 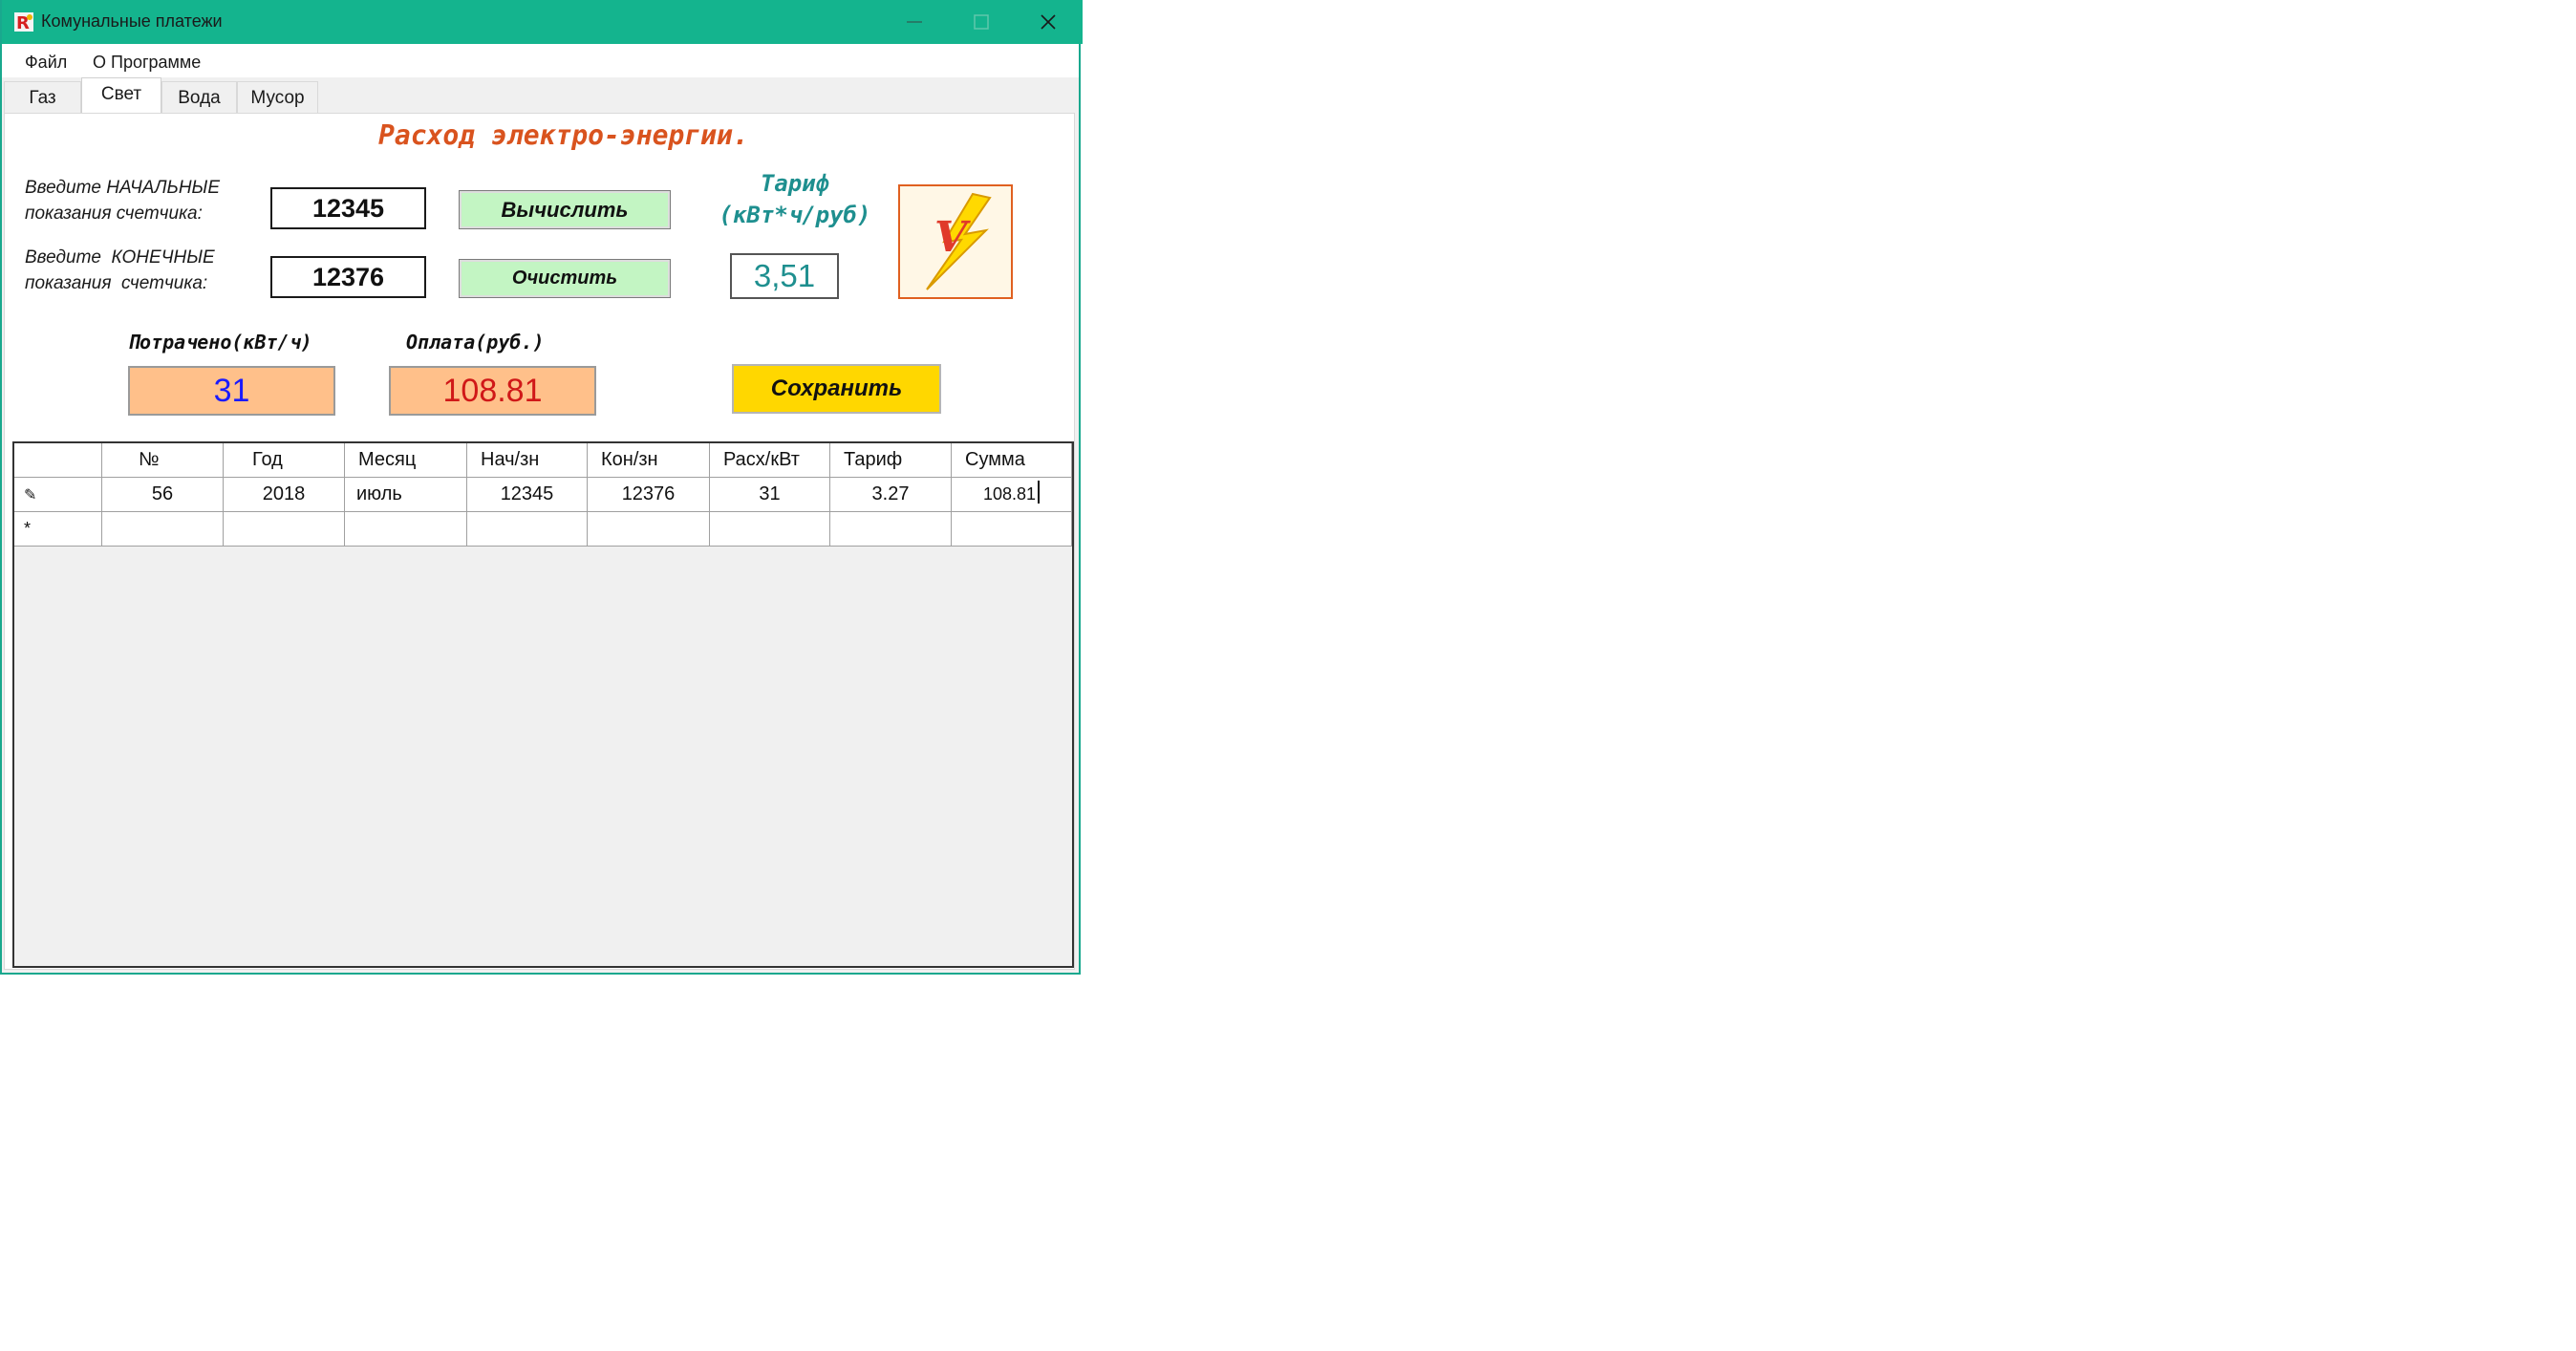 I want to click on new-cell-number, so click(x=163, y=529).